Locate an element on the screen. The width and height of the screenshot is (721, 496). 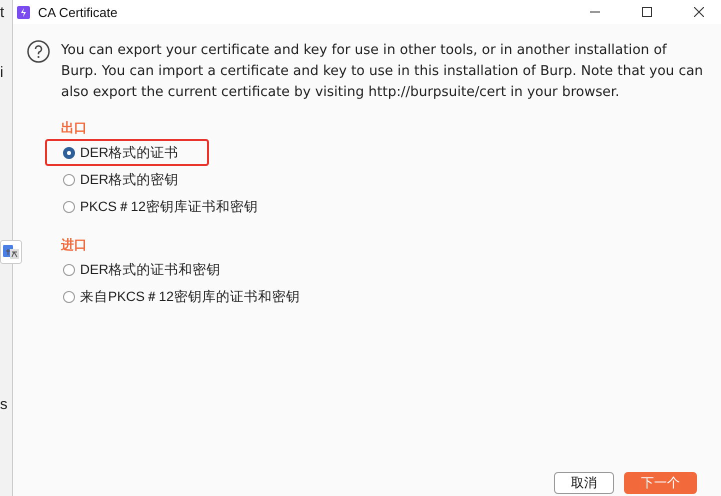
background-text: i is located at coordinates (2, 72).